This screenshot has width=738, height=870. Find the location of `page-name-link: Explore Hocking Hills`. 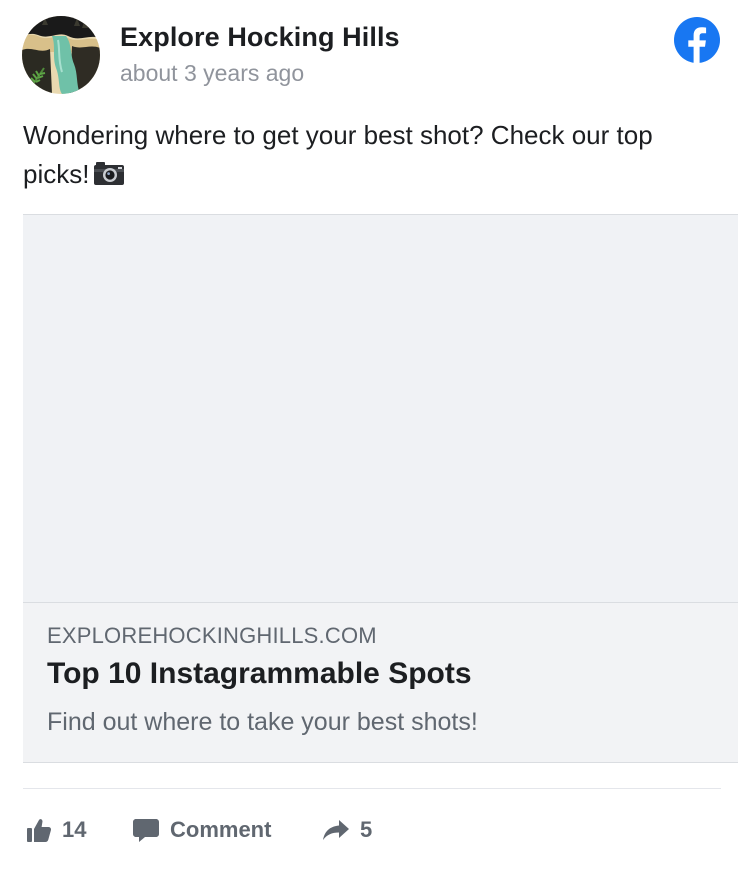

page-name-link: Explore Hocking Hills is located at coordinates (260, 37).